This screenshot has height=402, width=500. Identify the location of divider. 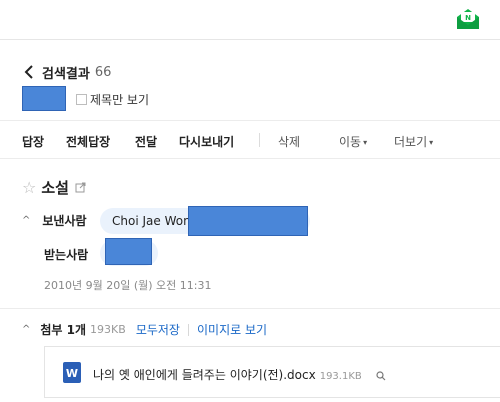
(250, 308).